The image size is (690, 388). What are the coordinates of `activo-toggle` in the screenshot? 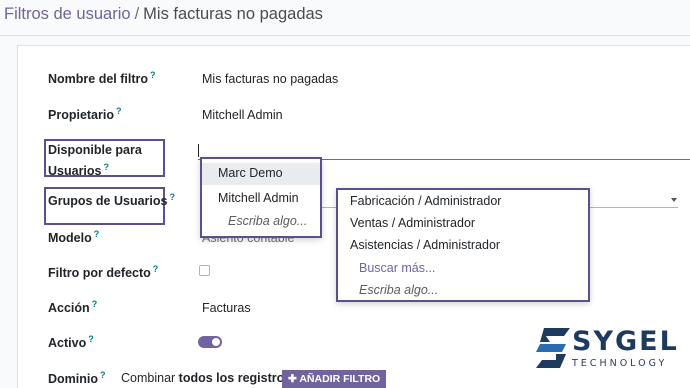 It's located at (210, 342).